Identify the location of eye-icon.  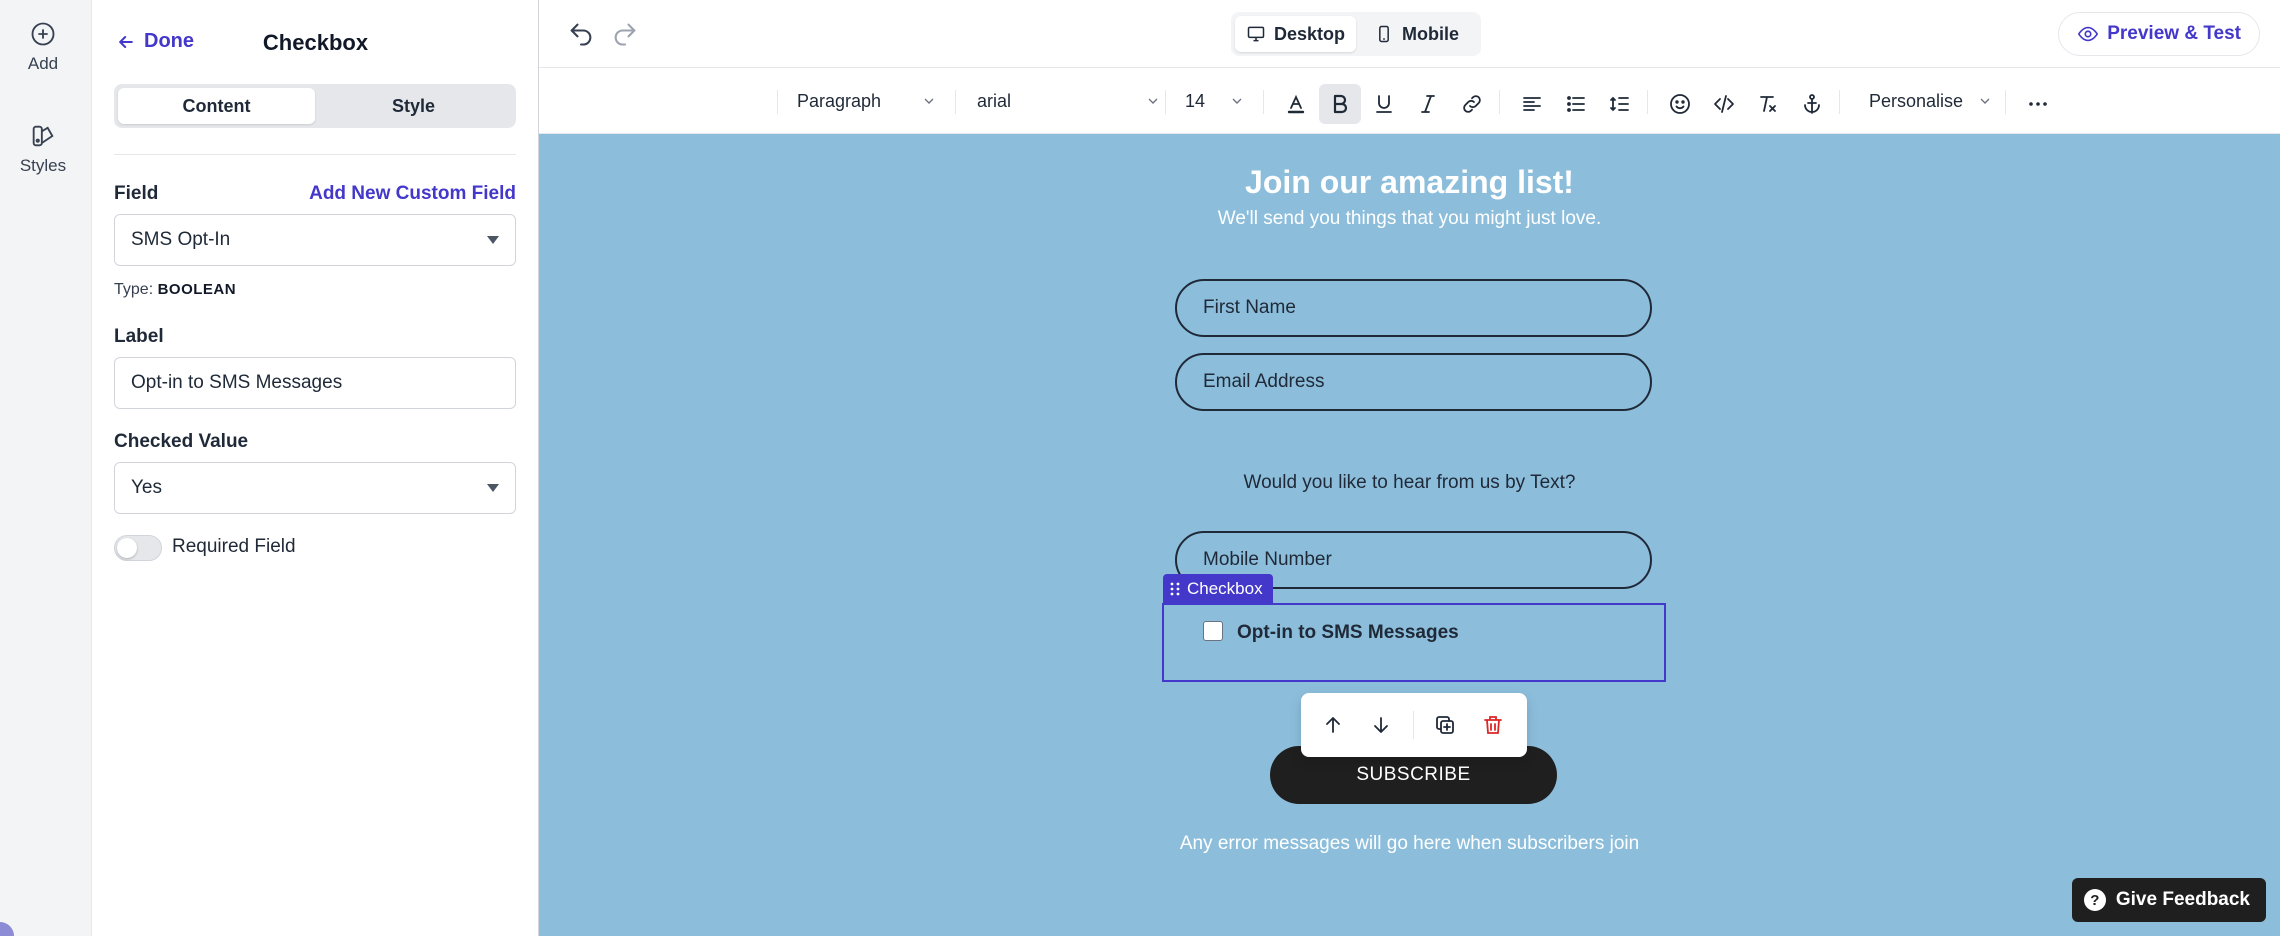
(2088, 34).